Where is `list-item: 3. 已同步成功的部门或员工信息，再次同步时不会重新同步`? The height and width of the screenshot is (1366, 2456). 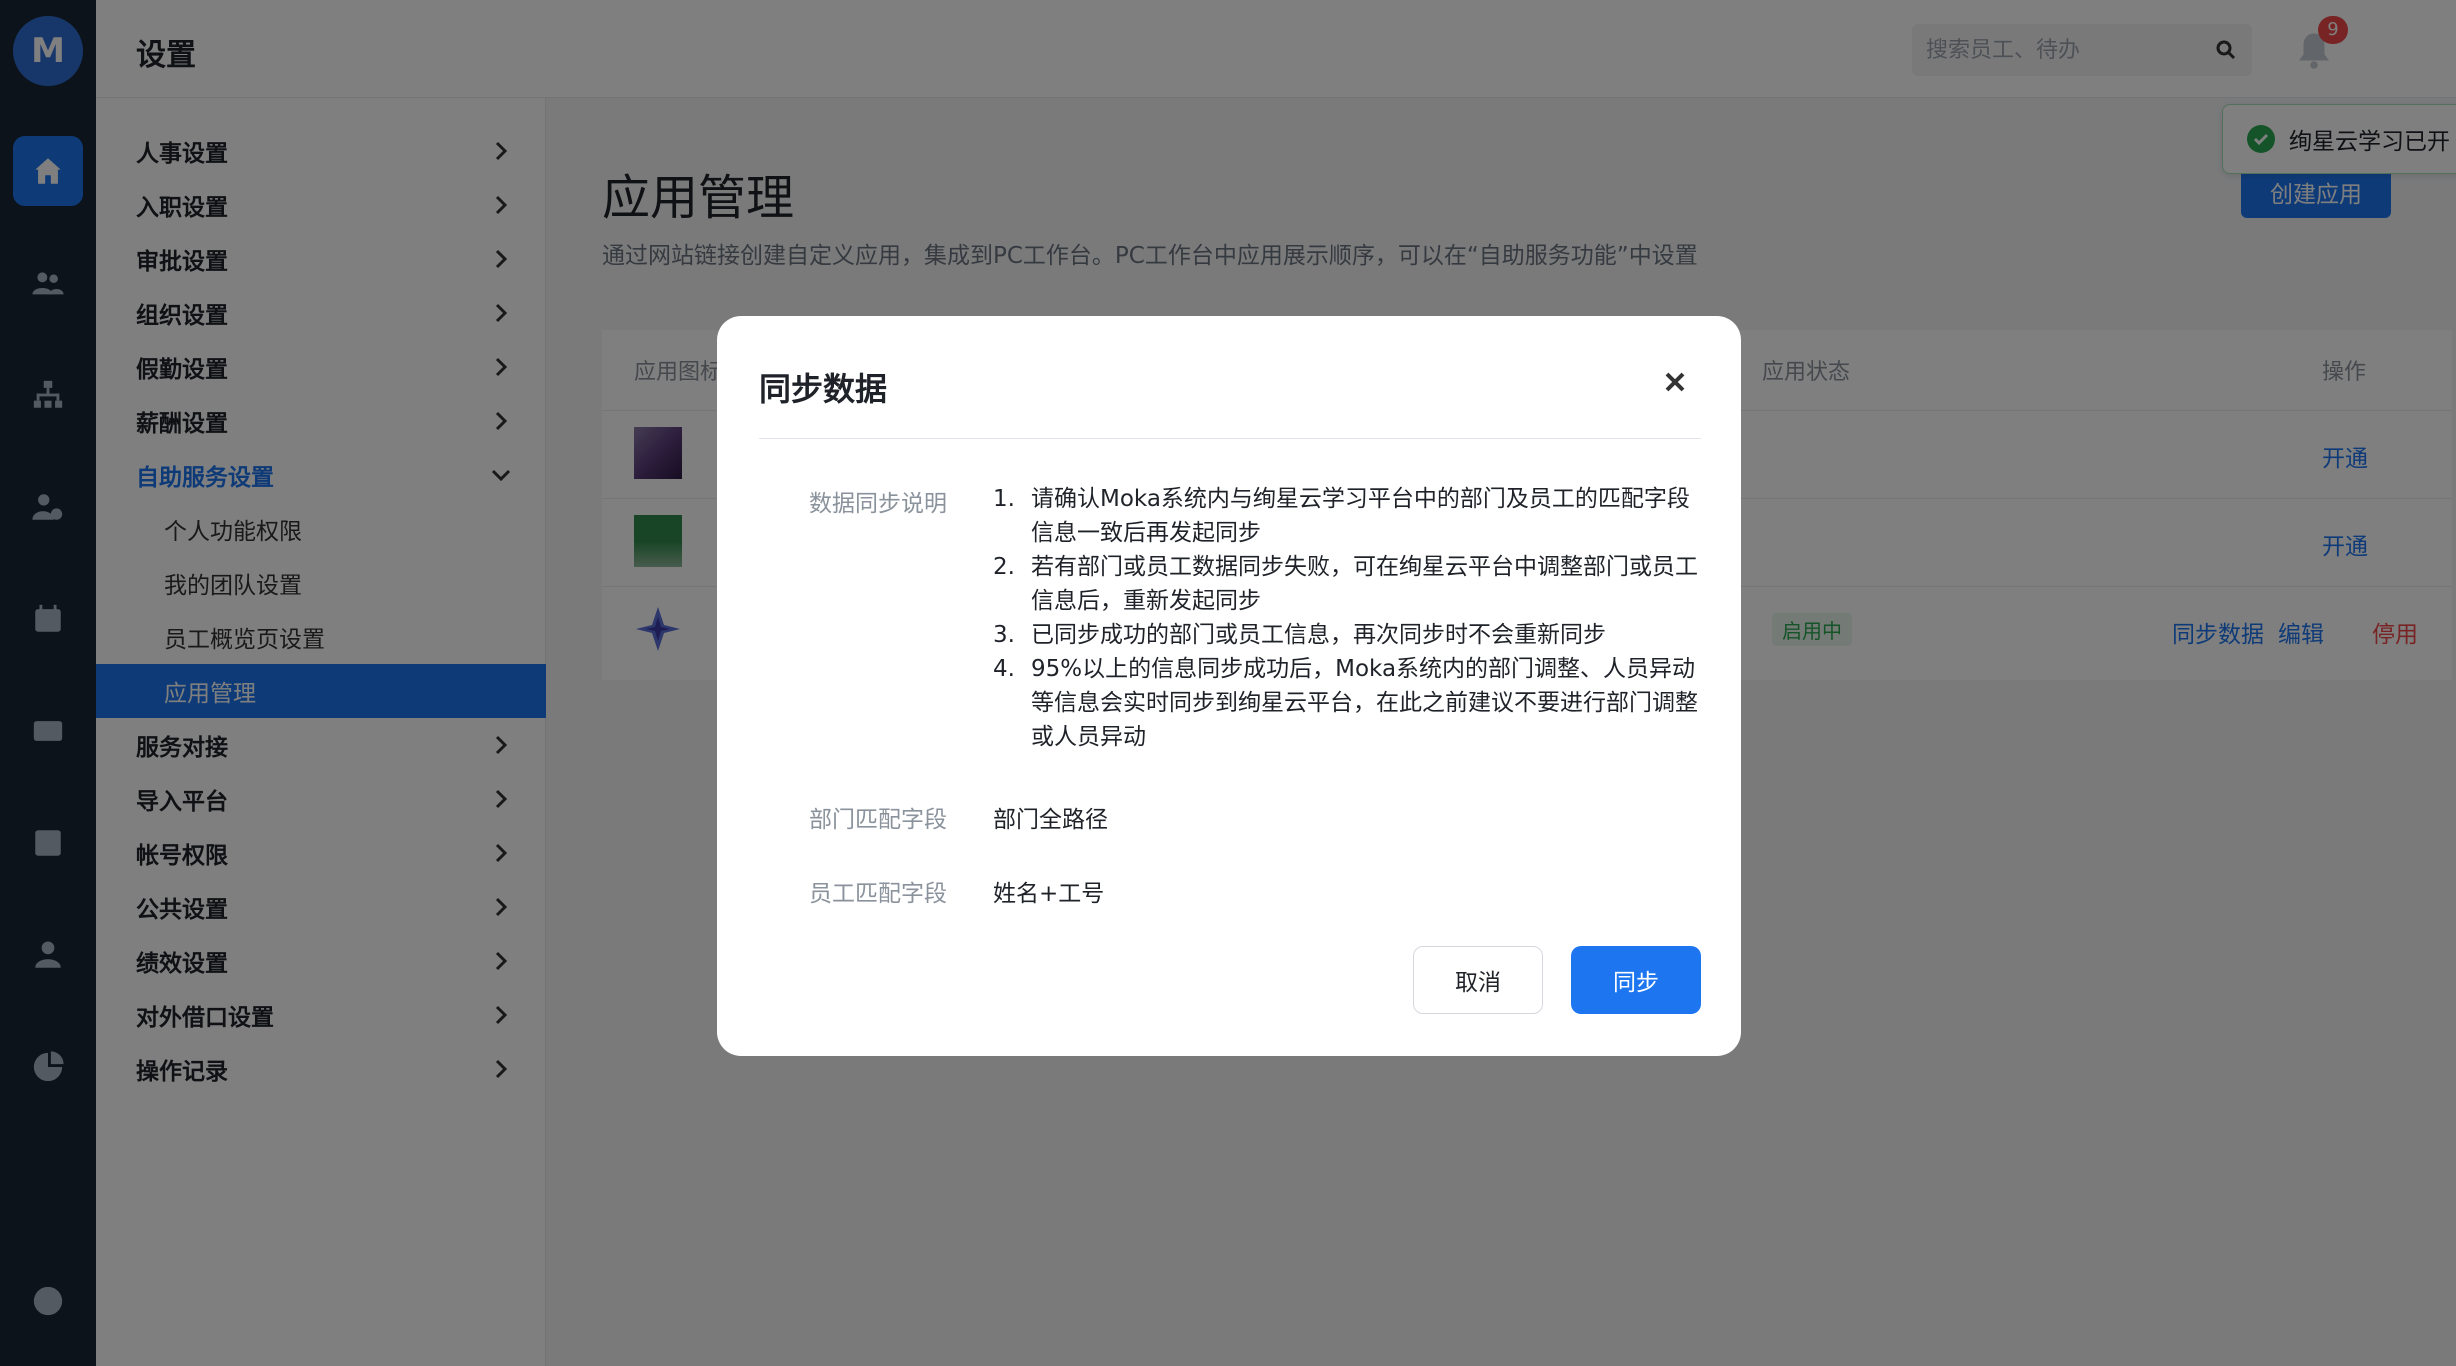 list-item: 3. 已同步成功的部门或员工信息，再次同步时不会重新同步 is located at coordinates (1348, 635).